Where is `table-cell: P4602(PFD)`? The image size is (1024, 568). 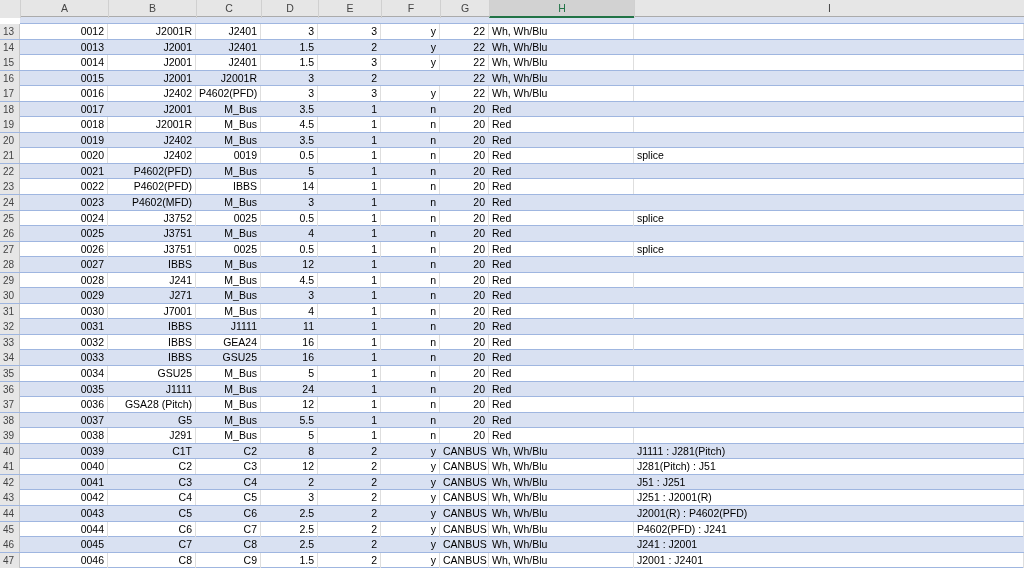
table-cell: P4602(PFD) is located at coordinates (162, 187).